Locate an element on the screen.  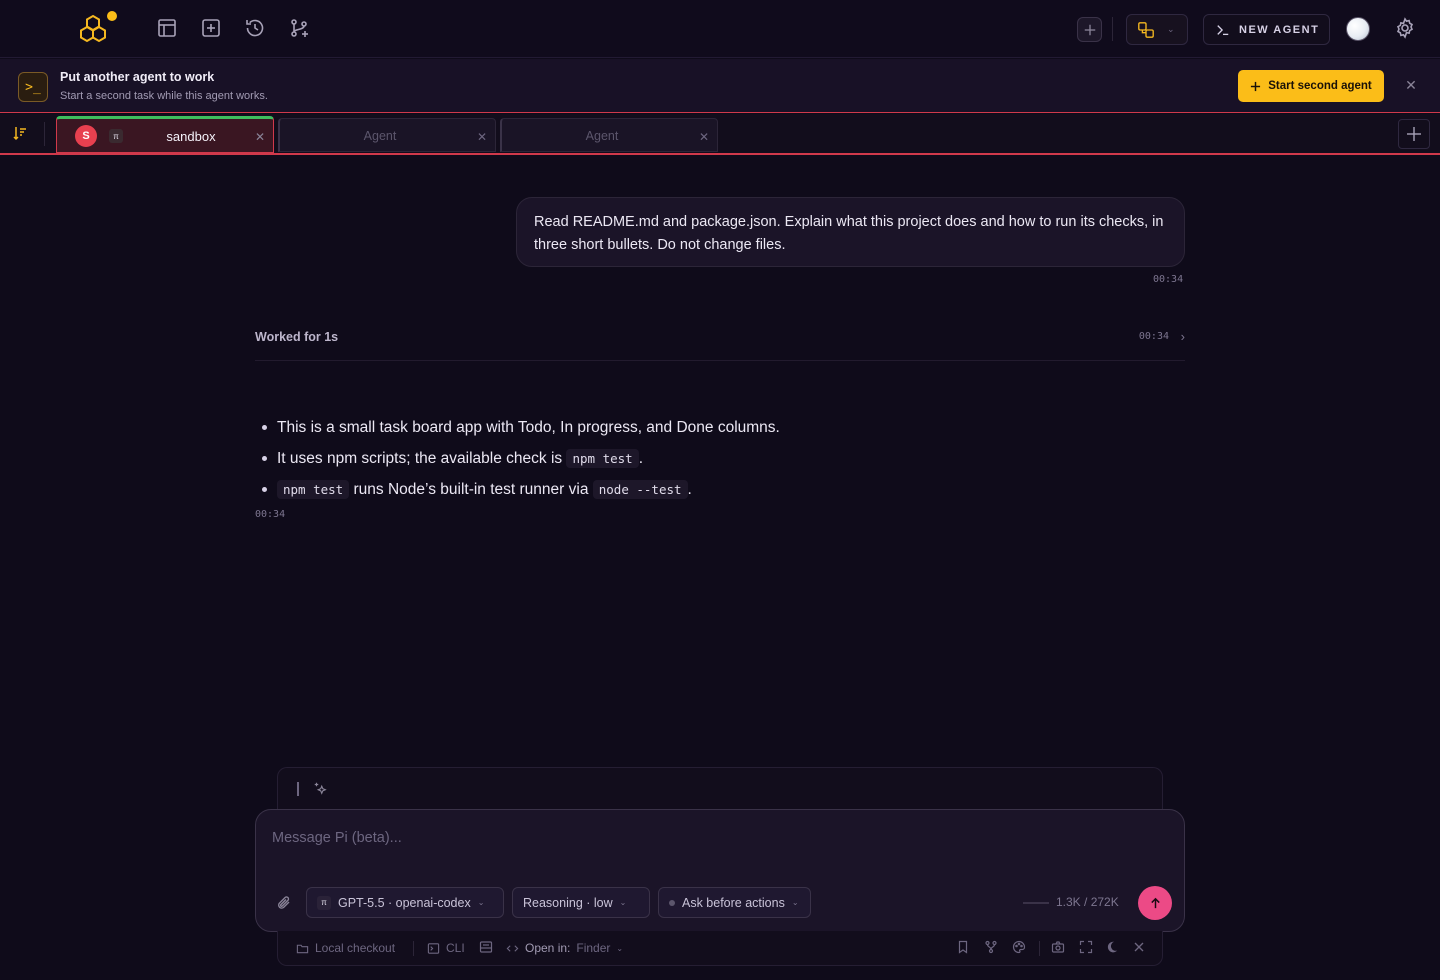
palette-icon is located at coordinates (1019, 947).